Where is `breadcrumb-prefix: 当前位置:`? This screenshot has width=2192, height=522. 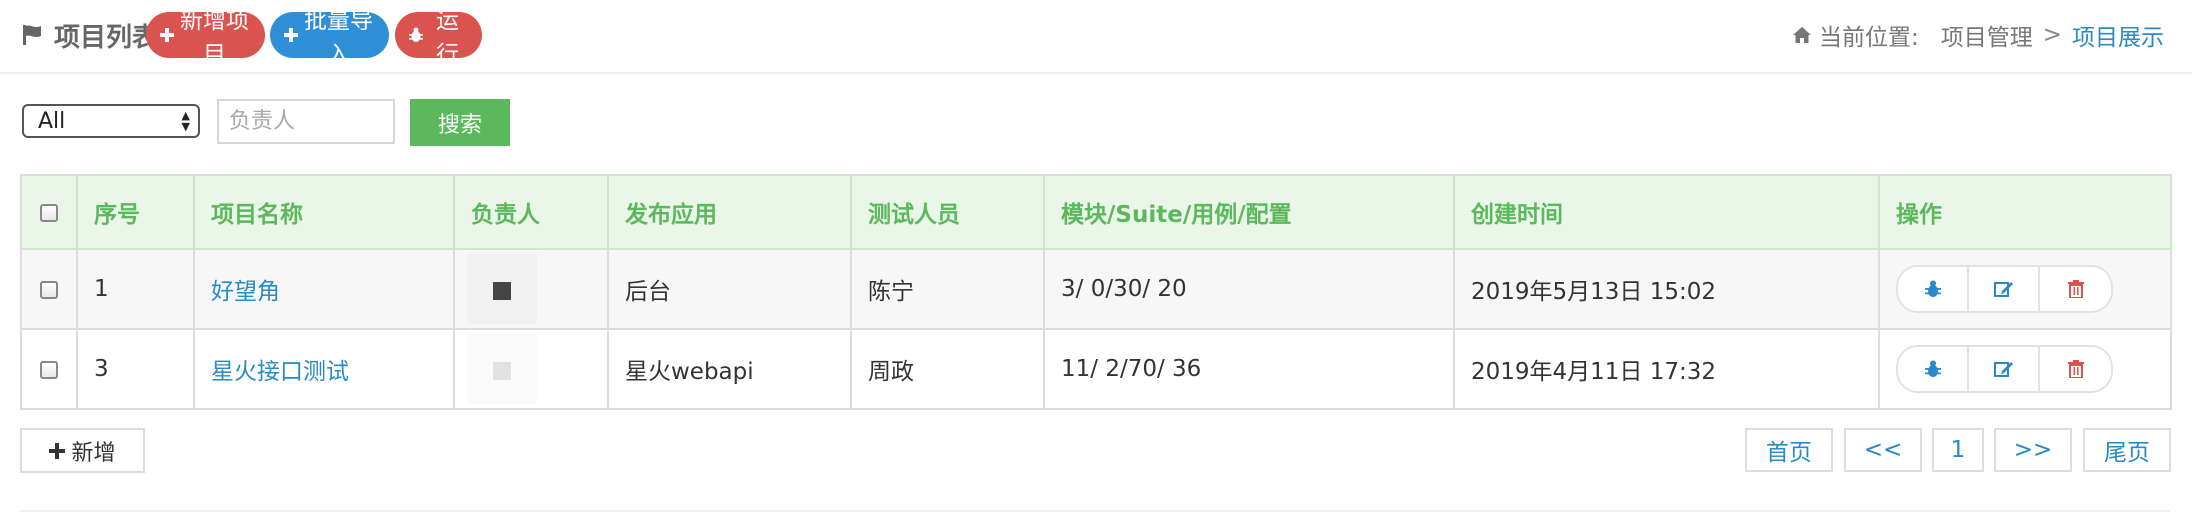
breadcrumb-prefix: 当前位置: is located at coordinates (1868, 38).